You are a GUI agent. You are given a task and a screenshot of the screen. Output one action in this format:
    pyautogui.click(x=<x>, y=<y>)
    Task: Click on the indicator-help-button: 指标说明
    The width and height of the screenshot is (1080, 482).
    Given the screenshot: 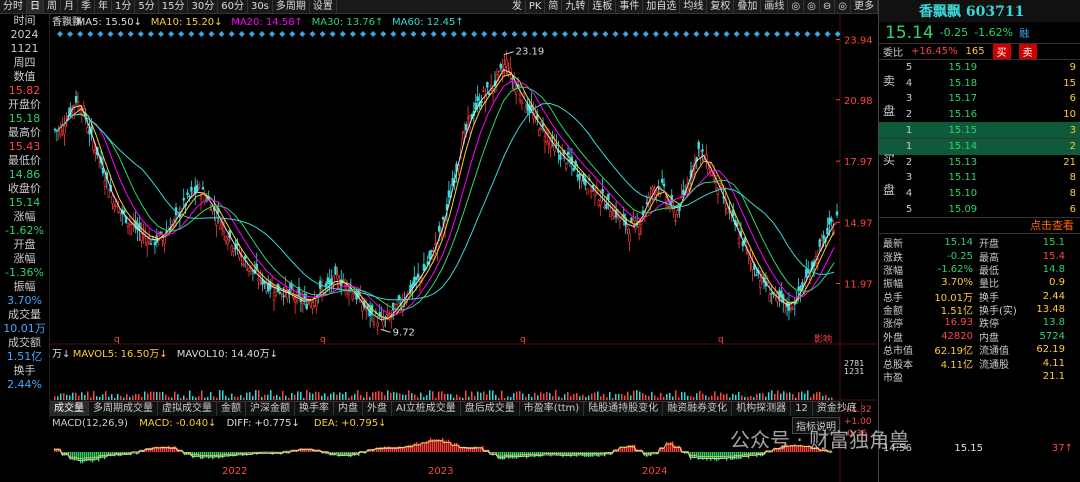 What is the action you would take?
    pyautogui.click(x=816, y=425)
    